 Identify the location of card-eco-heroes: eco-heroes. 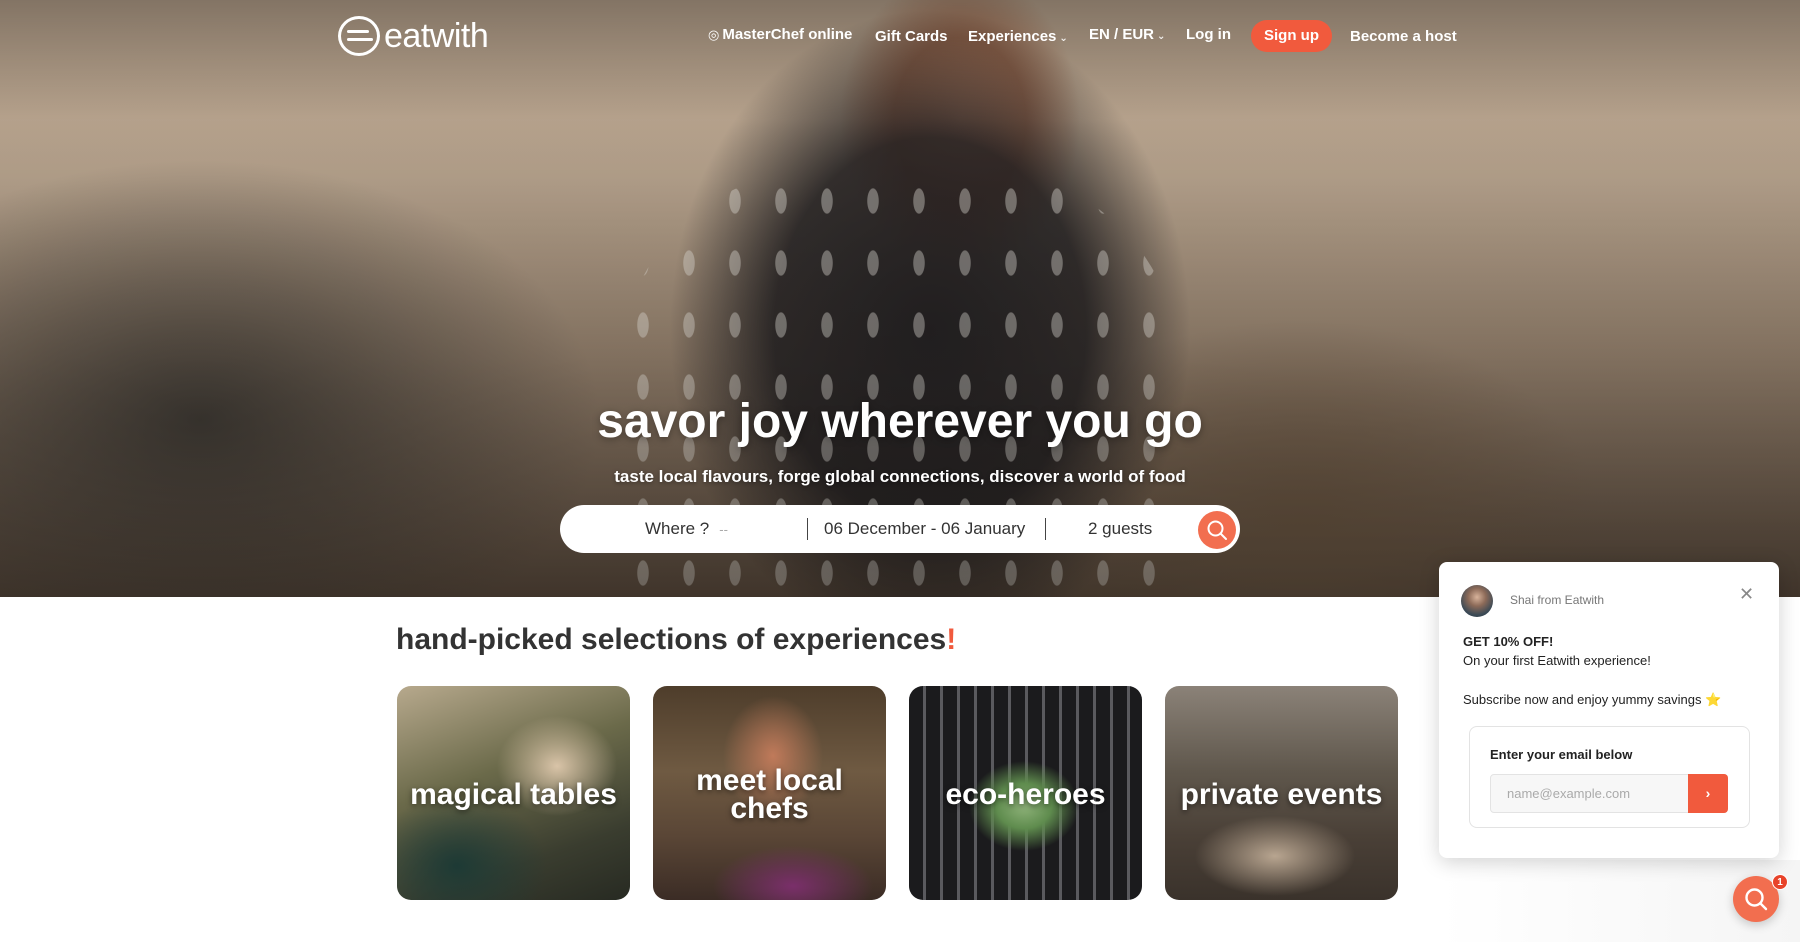
(1025, 793).